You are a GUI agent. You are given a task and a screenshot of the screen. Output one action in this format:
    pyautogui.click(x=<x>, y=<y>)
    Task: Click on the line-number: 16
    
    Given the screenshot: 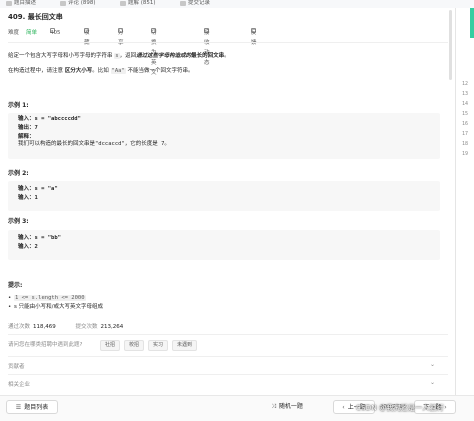 What is the action you would take?
    pyautogui.click(x=465, y=124)
    